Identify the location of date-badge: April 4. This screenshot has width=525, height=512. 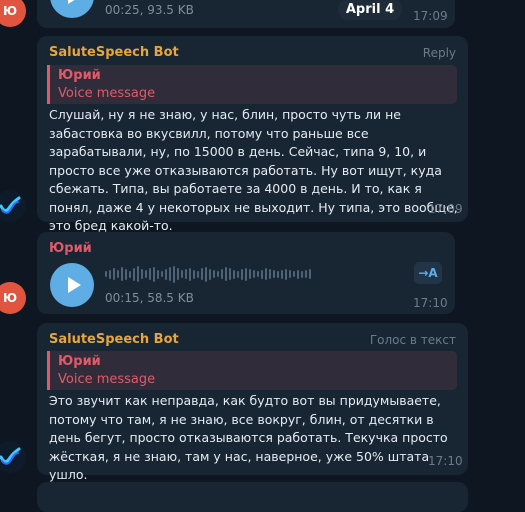
(370, 10).